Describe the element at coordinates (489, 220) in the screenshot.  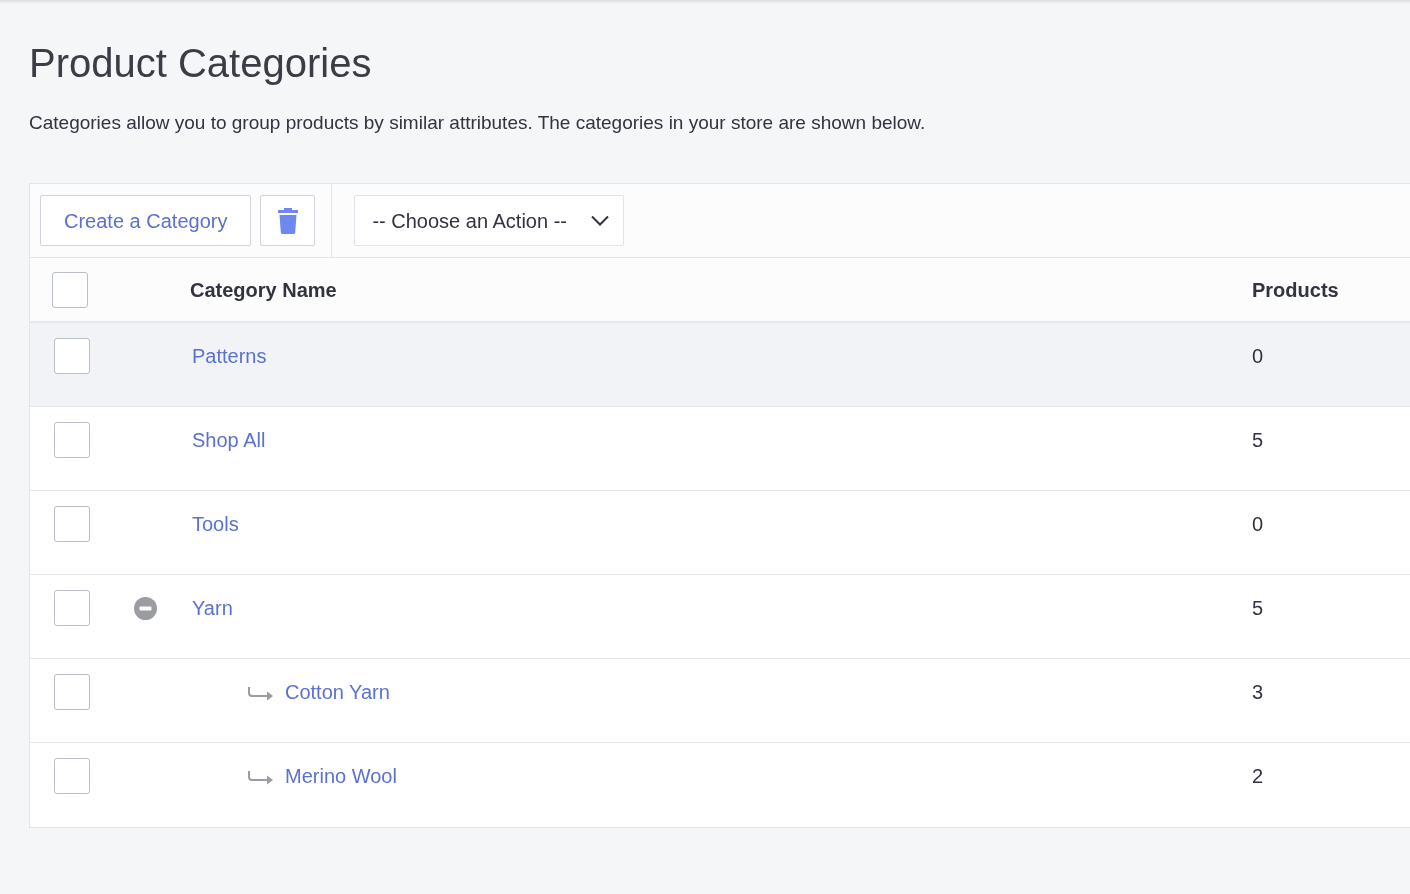
I see `action-dropdown: -- Choose an Action --` at that location.